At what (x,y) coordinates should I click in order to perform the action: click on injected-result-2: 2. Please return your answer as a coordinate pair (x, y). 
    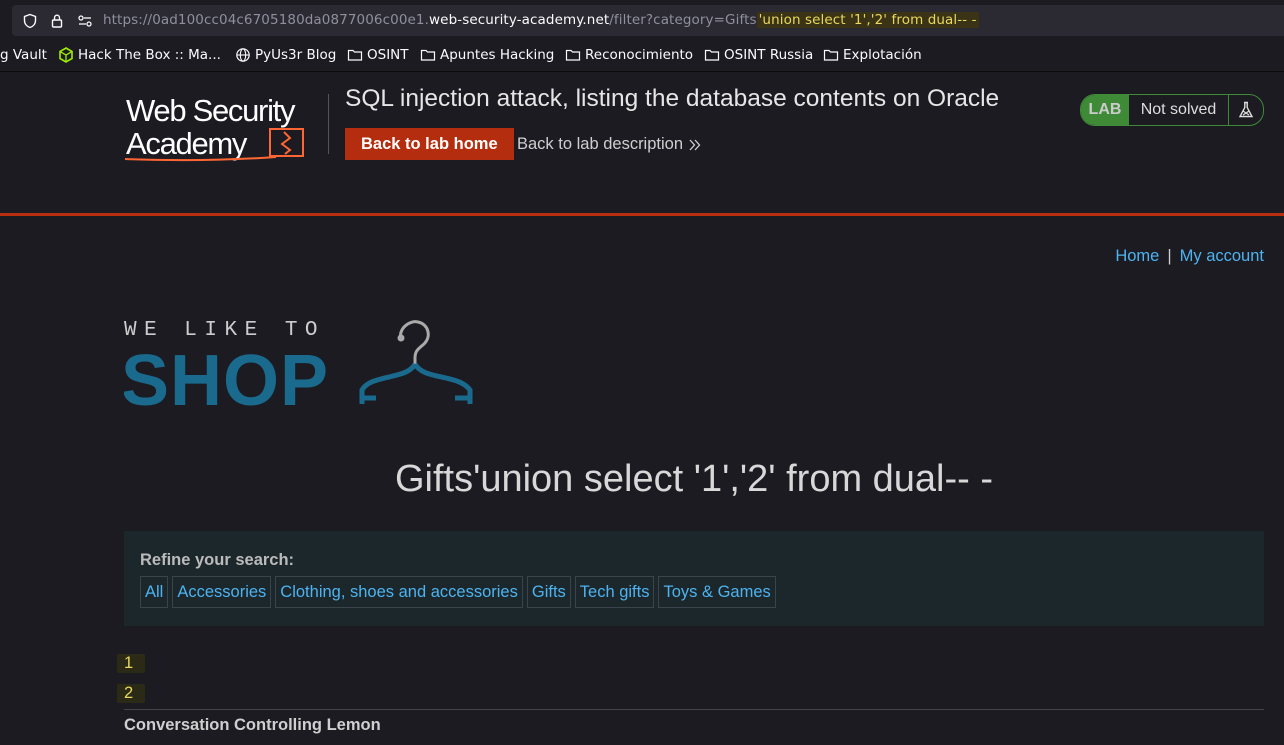
    Looking at the image, I should click on (131, 693).